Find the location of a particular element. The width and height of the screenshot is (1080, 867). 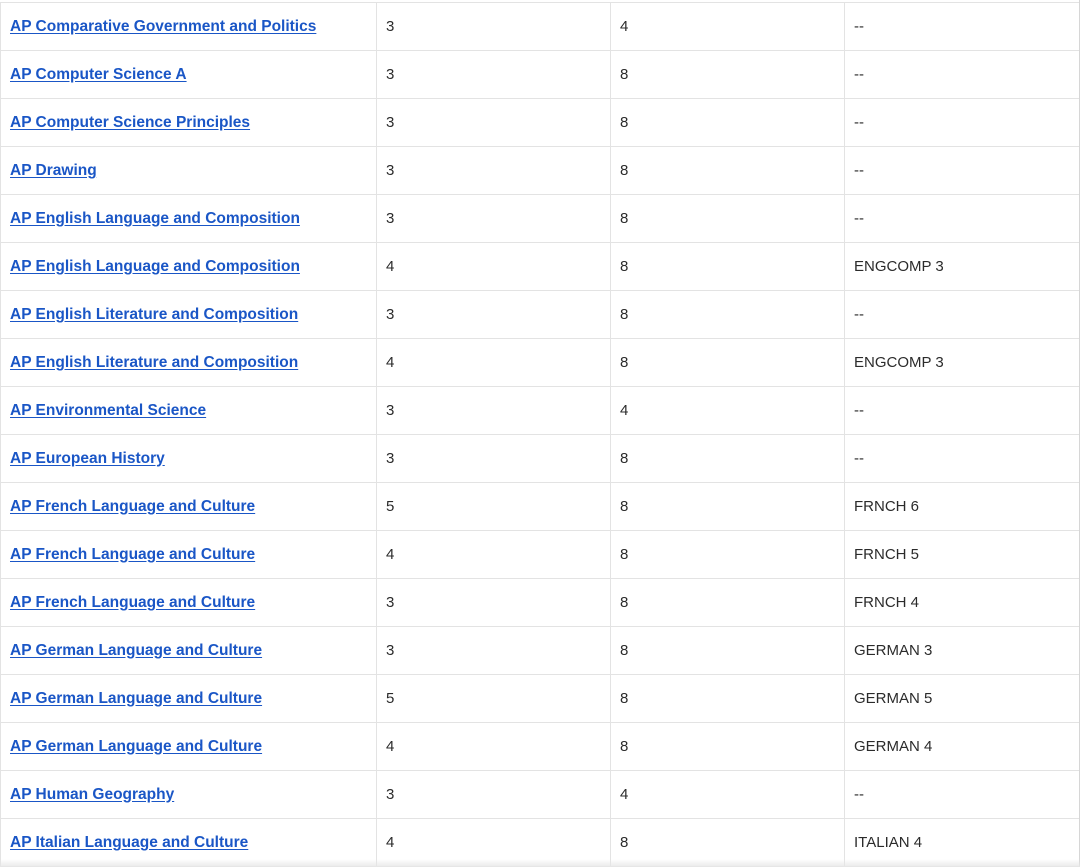

table-row: AP German Language and Culture 3 8 GERMAN 3 is located at coordinates (540, 650).